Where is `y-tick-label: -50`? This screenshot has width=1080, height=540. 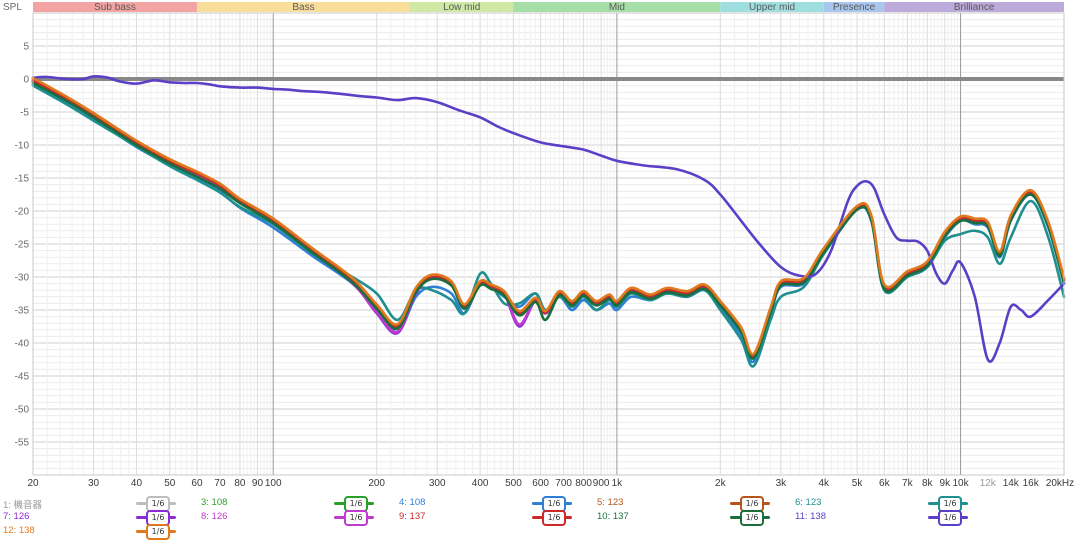 y-tick-label: -50 is located at coordinates (22, 410).